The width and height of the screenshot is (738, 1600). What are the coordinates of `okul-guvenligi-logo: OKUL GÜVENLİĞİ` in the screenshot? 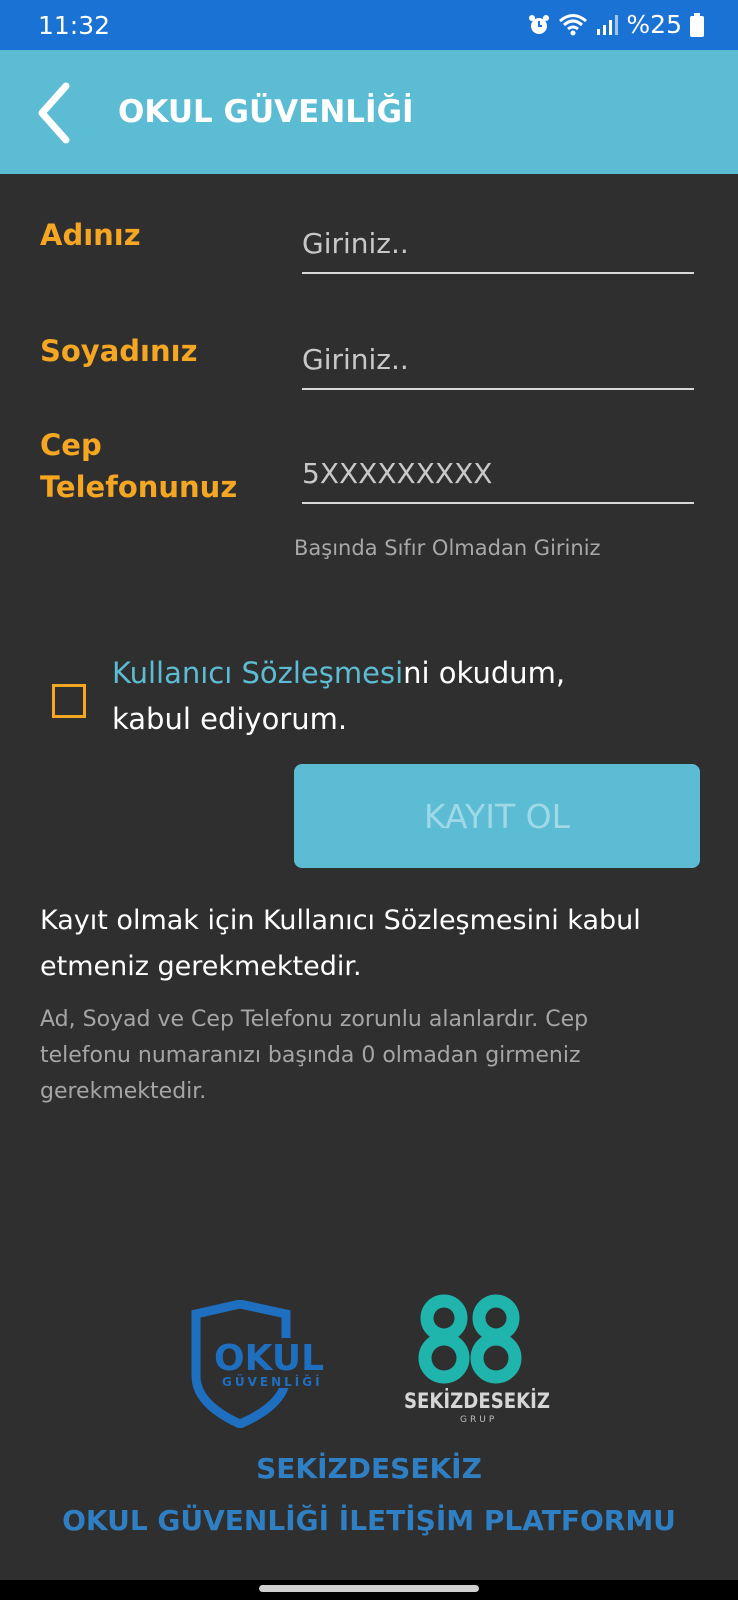 It's located at (263, 1364).